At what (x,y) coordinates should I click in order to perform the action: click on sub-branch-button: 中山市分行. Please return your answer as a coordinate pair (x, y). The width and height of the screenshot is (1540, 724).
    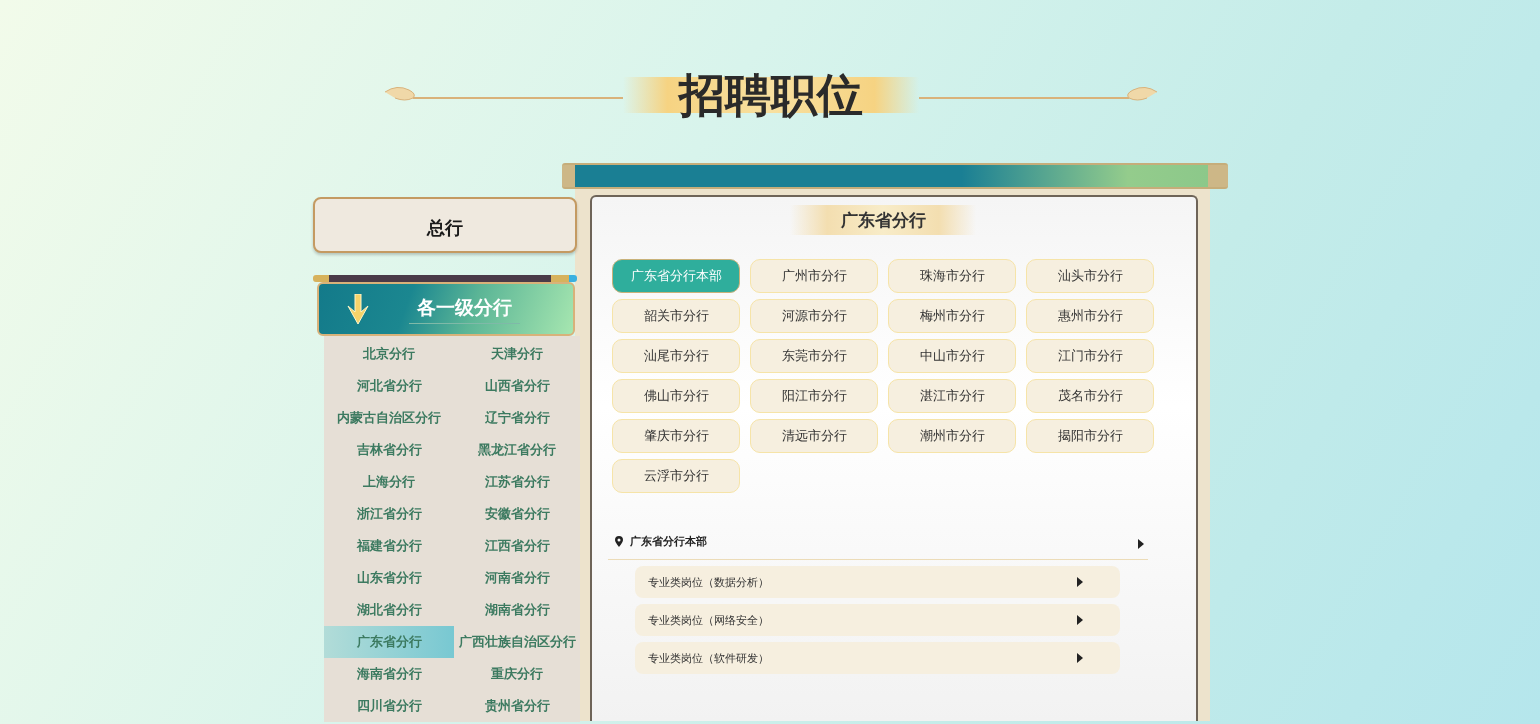
    Looking at the image, I should click on (952, 356).